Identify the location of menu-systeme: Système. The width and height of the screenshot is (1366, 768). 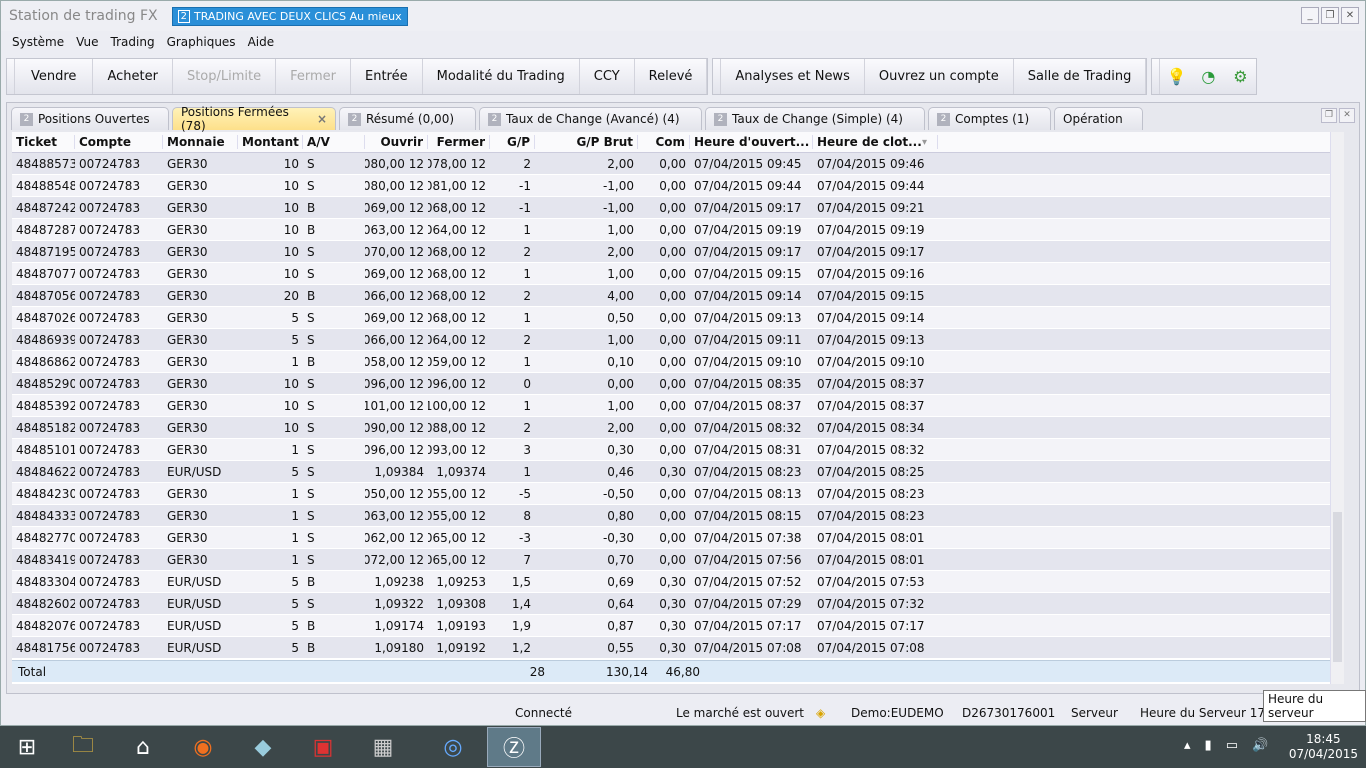
(38, 42).